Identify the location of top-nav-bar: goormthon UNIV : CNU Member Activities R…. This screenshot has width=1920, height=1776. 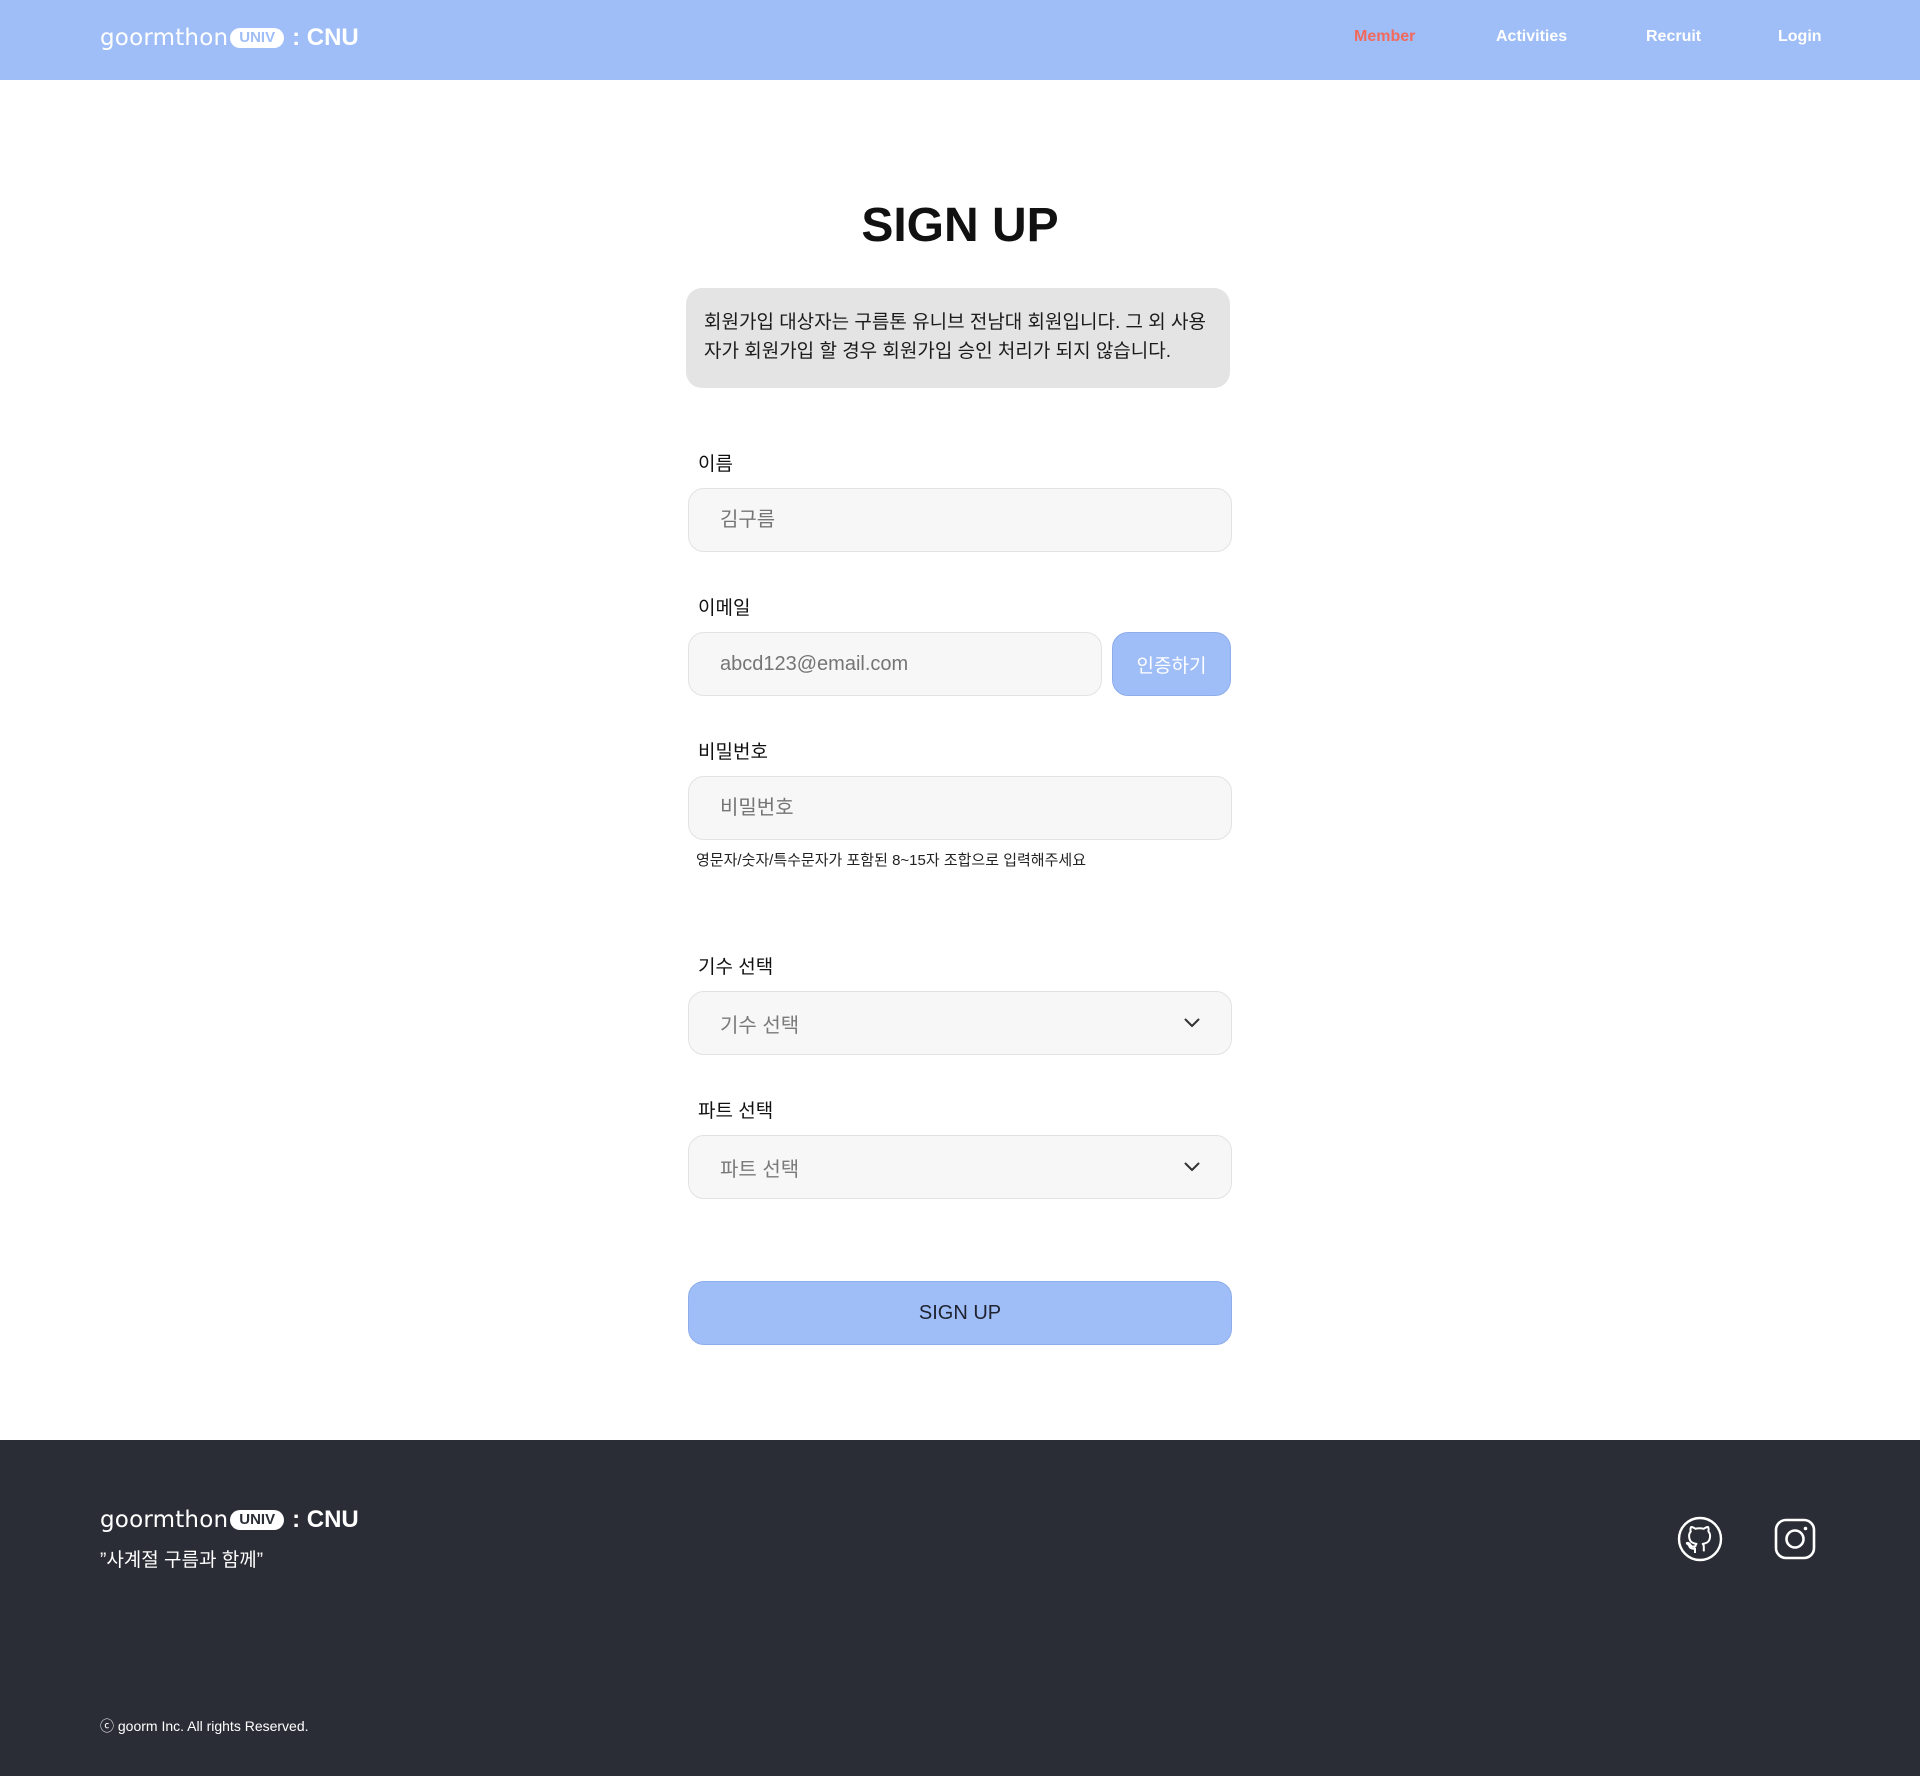
(960, 40).